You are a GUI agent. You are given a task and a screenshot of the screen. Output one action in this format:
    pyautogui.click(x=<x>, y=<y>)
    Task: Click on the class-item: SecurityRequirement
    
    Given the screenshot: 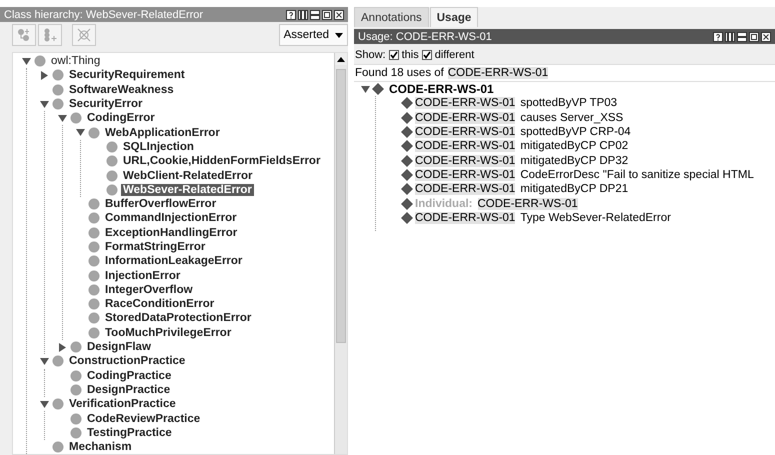 What is the action you would take?
    pyautogui.click(x=127, y=75)
    